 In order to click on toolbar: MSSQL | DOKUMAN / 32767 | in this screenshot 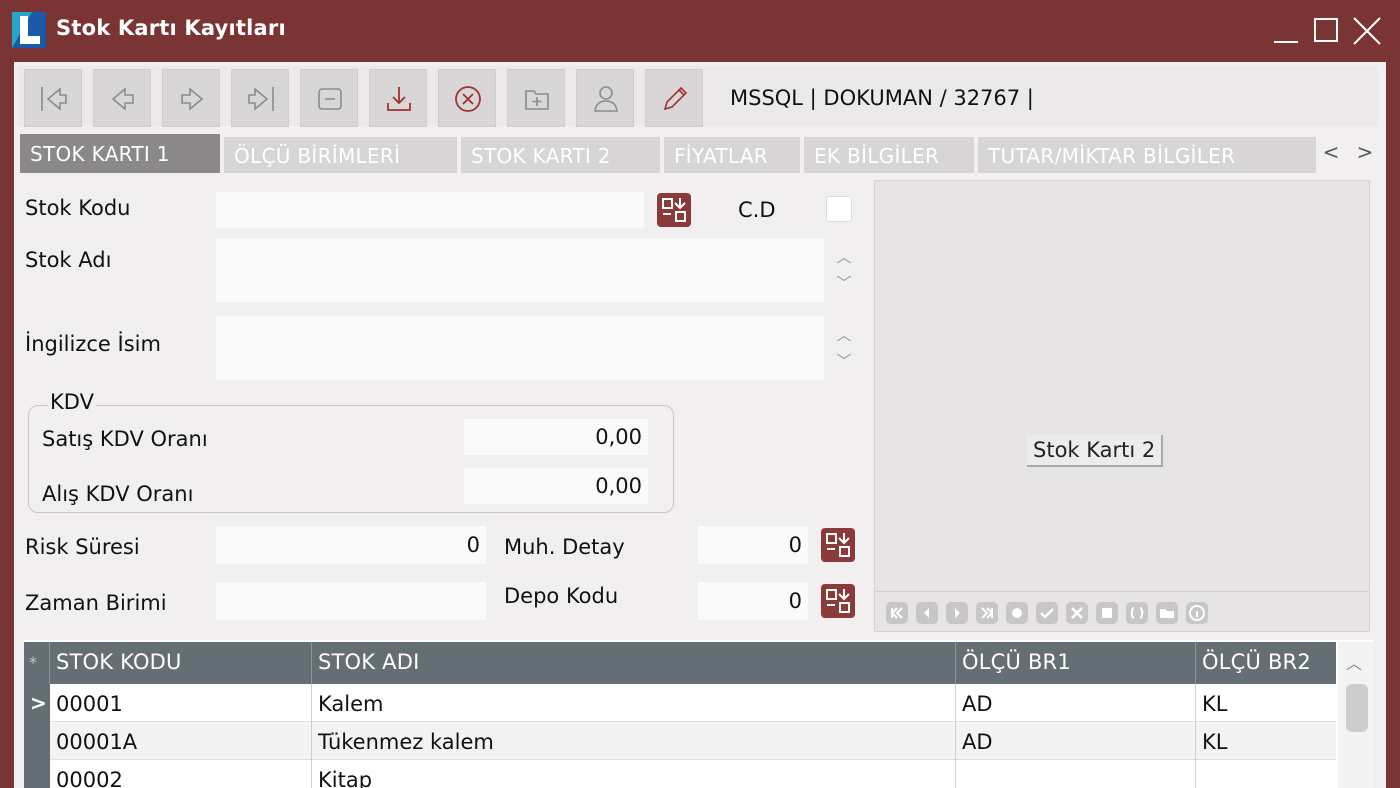, I will do `click(698, 96)`.